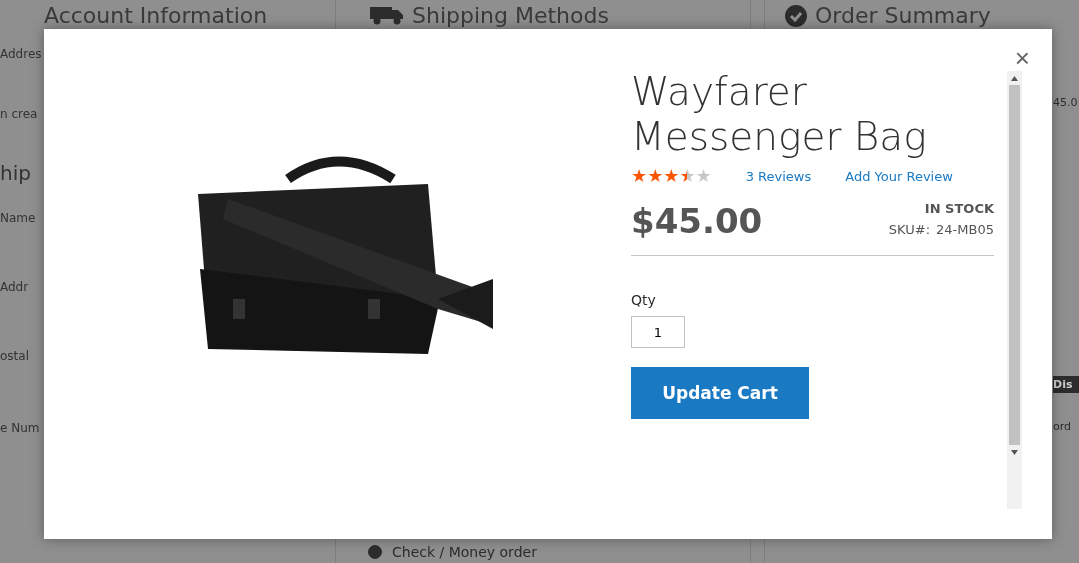 The height and width of the screenshot is (563, 1079). What do you see at coordinates (1065, 102) in the screenshot?
I see `price-text: 45.0` at bounding box center [1065, 102].